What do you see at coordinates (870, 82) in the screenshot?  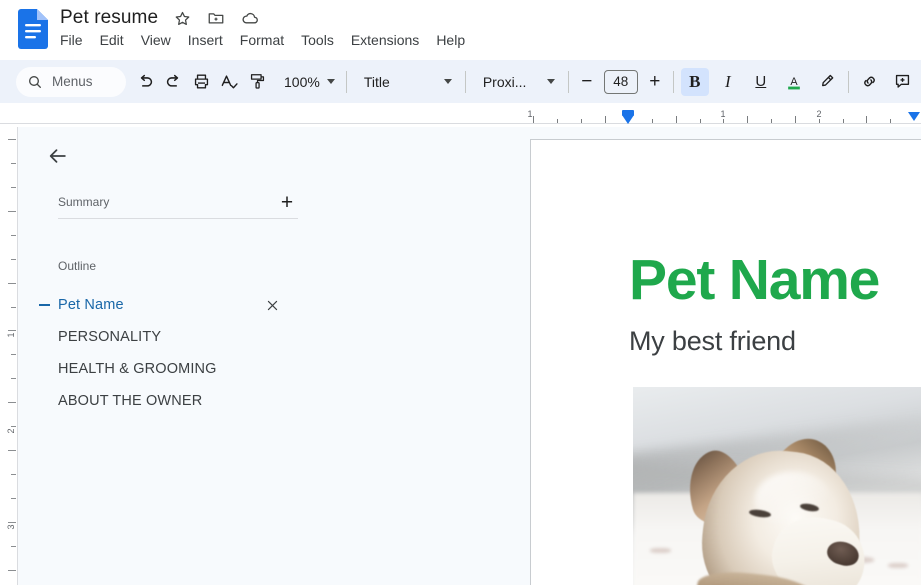 I see `insert-link-button` at bounding box center [870, 82].